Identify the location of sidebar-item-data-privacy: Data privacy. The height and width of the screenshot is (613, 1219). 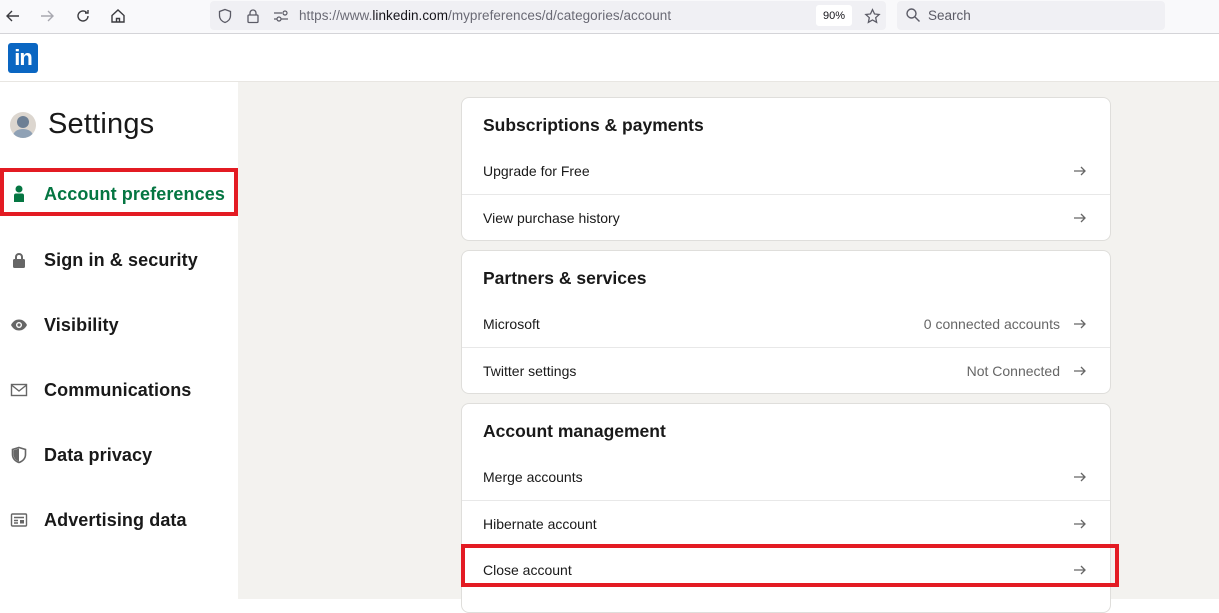
(119, 455).